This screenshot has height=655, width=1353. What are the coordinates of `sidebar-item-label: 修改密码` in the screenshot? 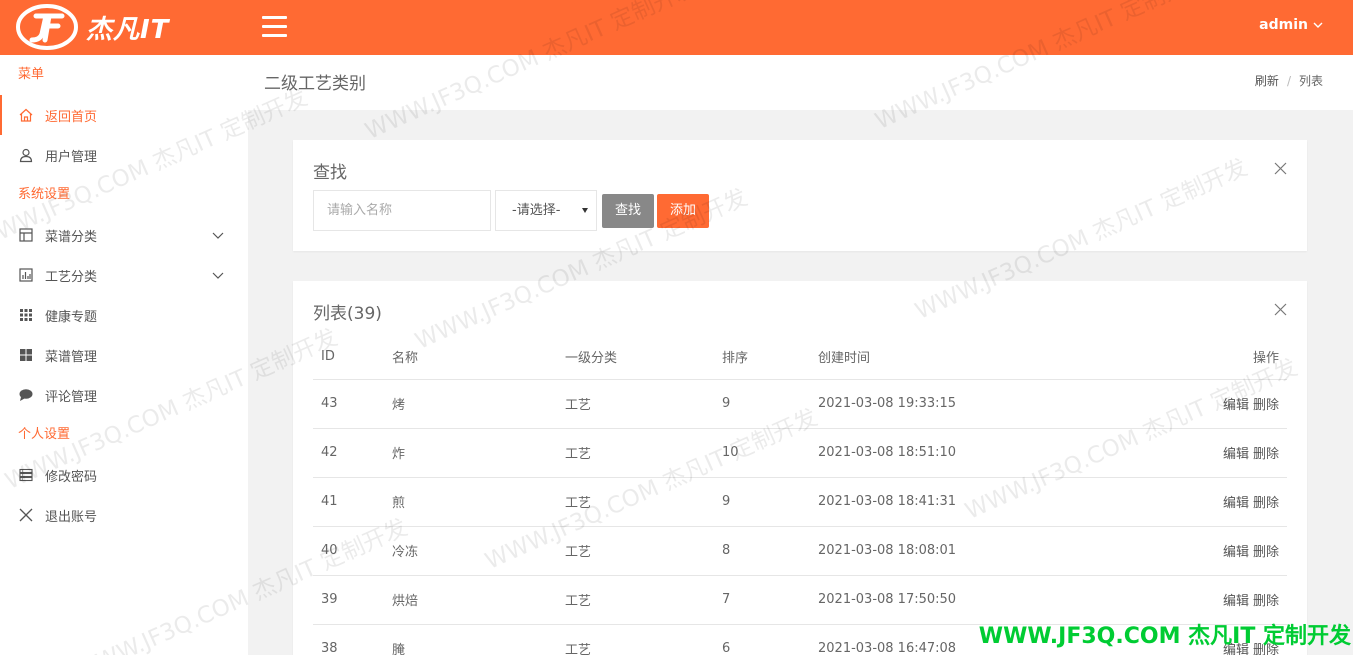 It's located at (71, 477).